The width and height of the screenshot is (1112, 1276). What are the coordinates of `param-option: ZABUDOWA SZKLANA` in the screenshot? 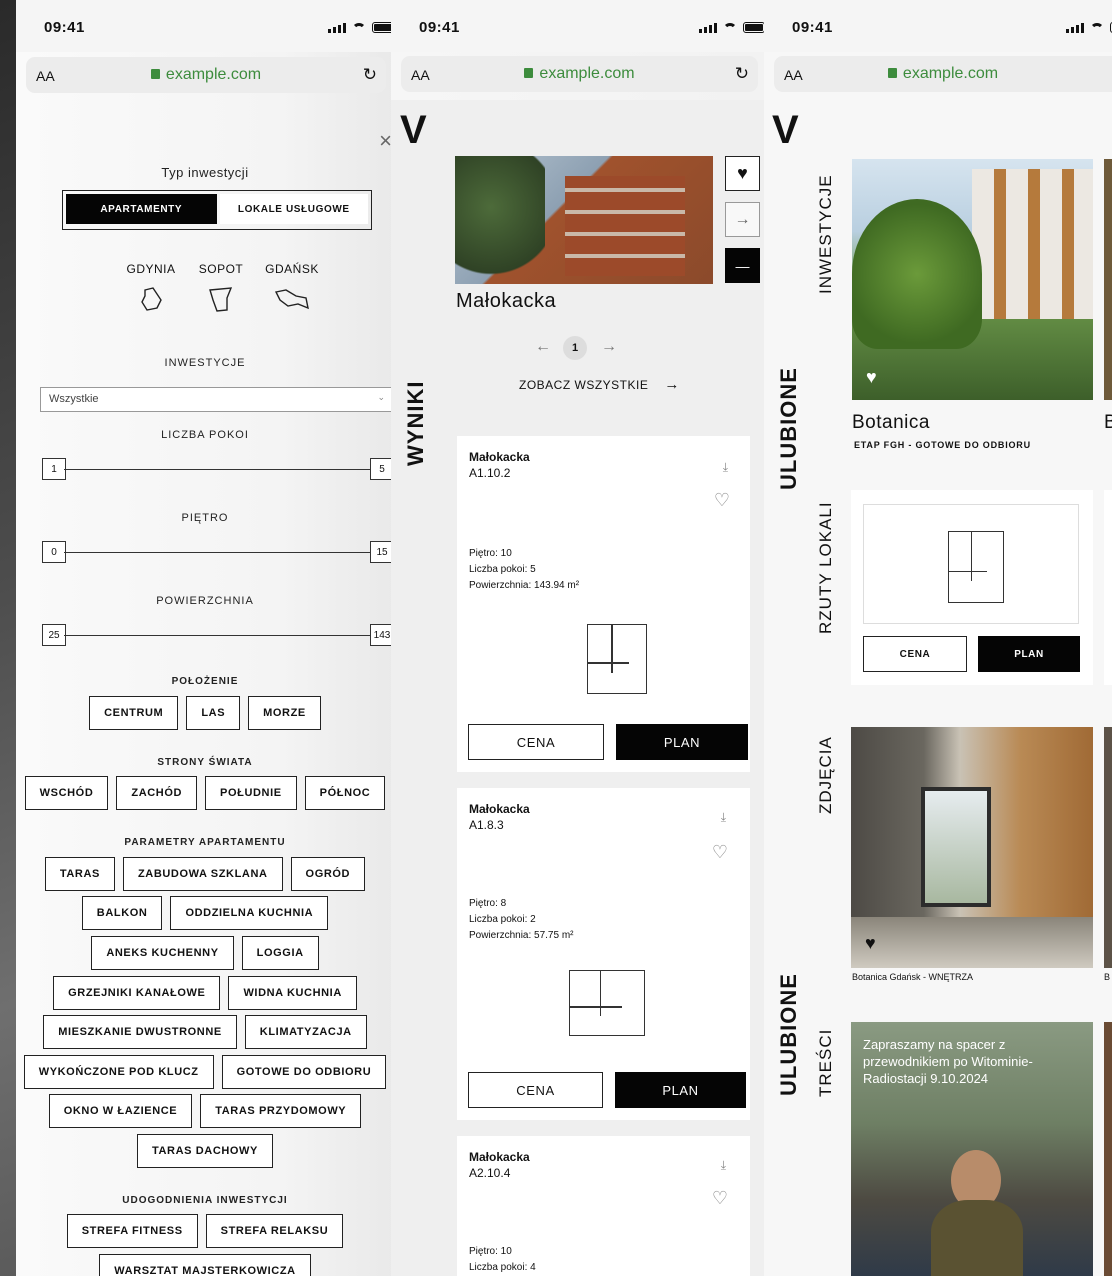 It's located at (202, 874).